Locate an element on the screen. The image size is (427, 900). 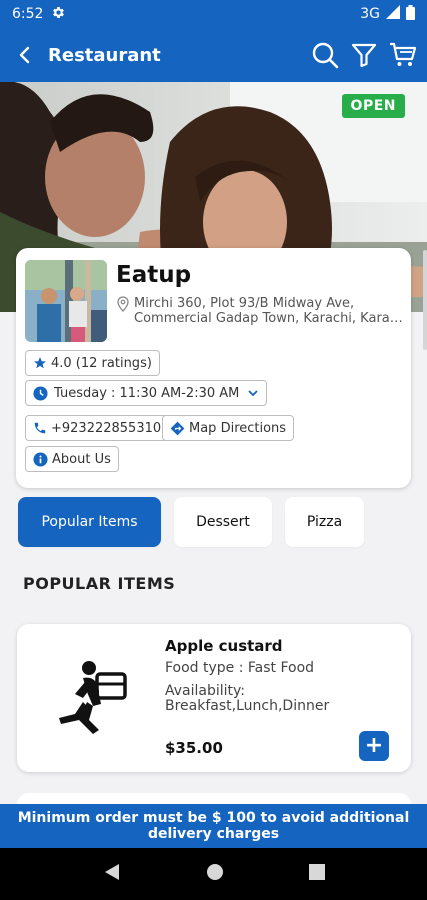
signal-icon is located at coordinates (393, 14).